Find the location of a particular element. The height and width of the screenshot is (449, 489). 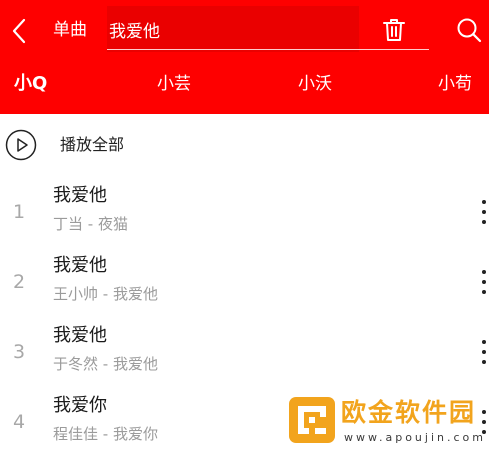

song-artist-album: 王小帅 - 我爱他 is located at coordinates (105, 294).